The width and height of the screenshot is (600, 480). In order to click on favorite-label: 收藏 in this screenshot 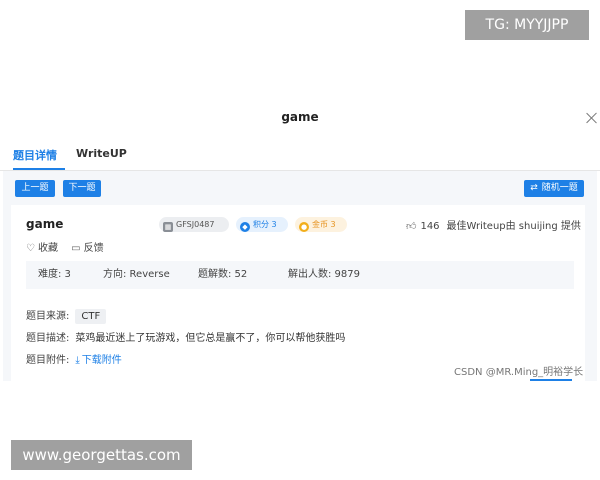, I will do `click(47, 248)`.